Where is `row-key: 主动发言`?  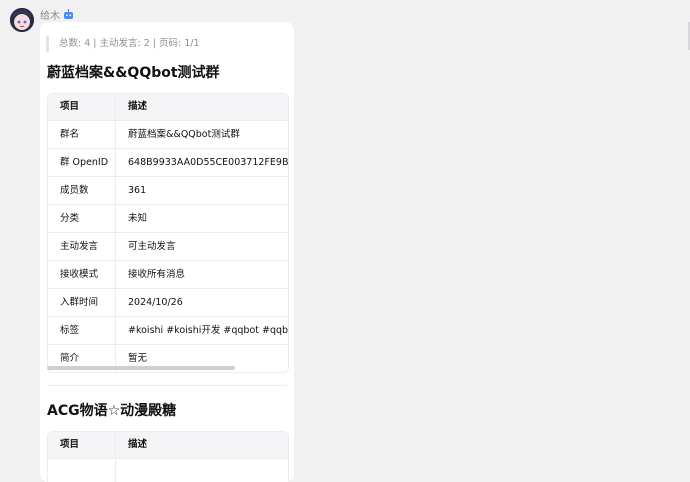 row-key: 主动发言 is located at coordinates (82, 246).